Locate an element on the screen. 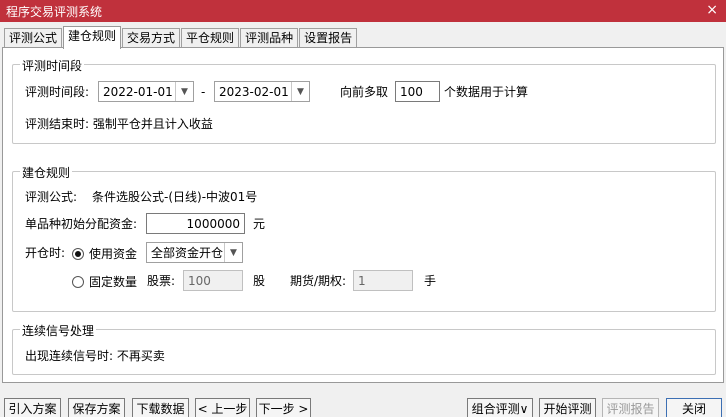 This screenshot has width=726, height=417. radio-unchecked-icon is located at coordinates (78, 281).